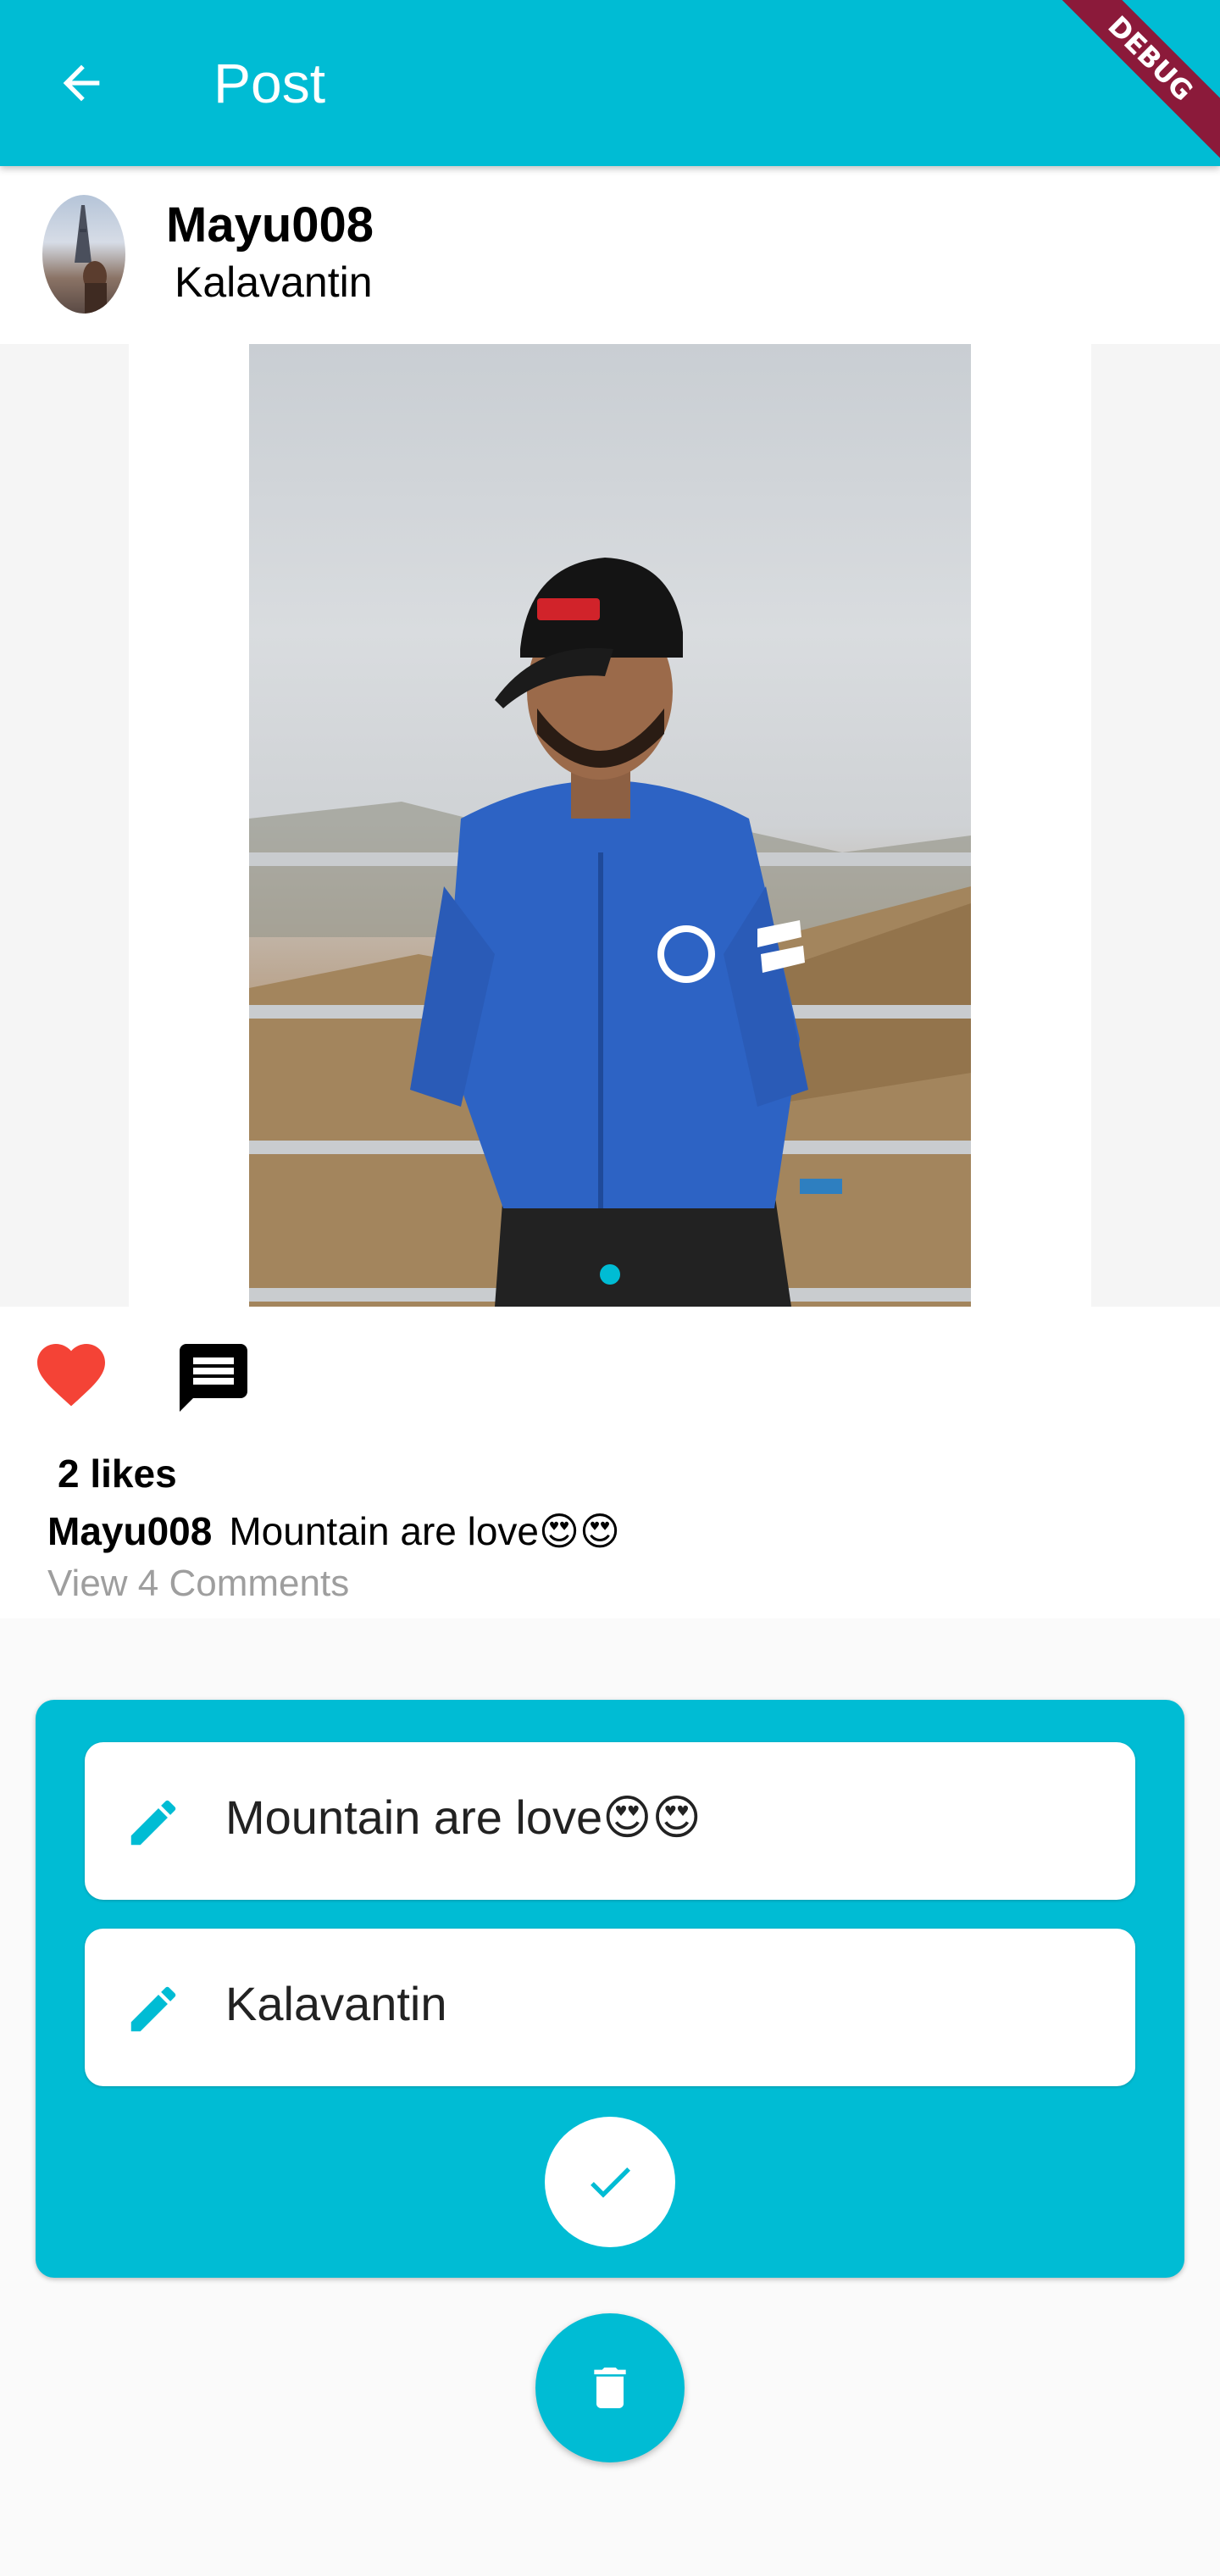 The width and height of the screenshot is (1220, 2576). I want to click on avatar, so click(83, 254).